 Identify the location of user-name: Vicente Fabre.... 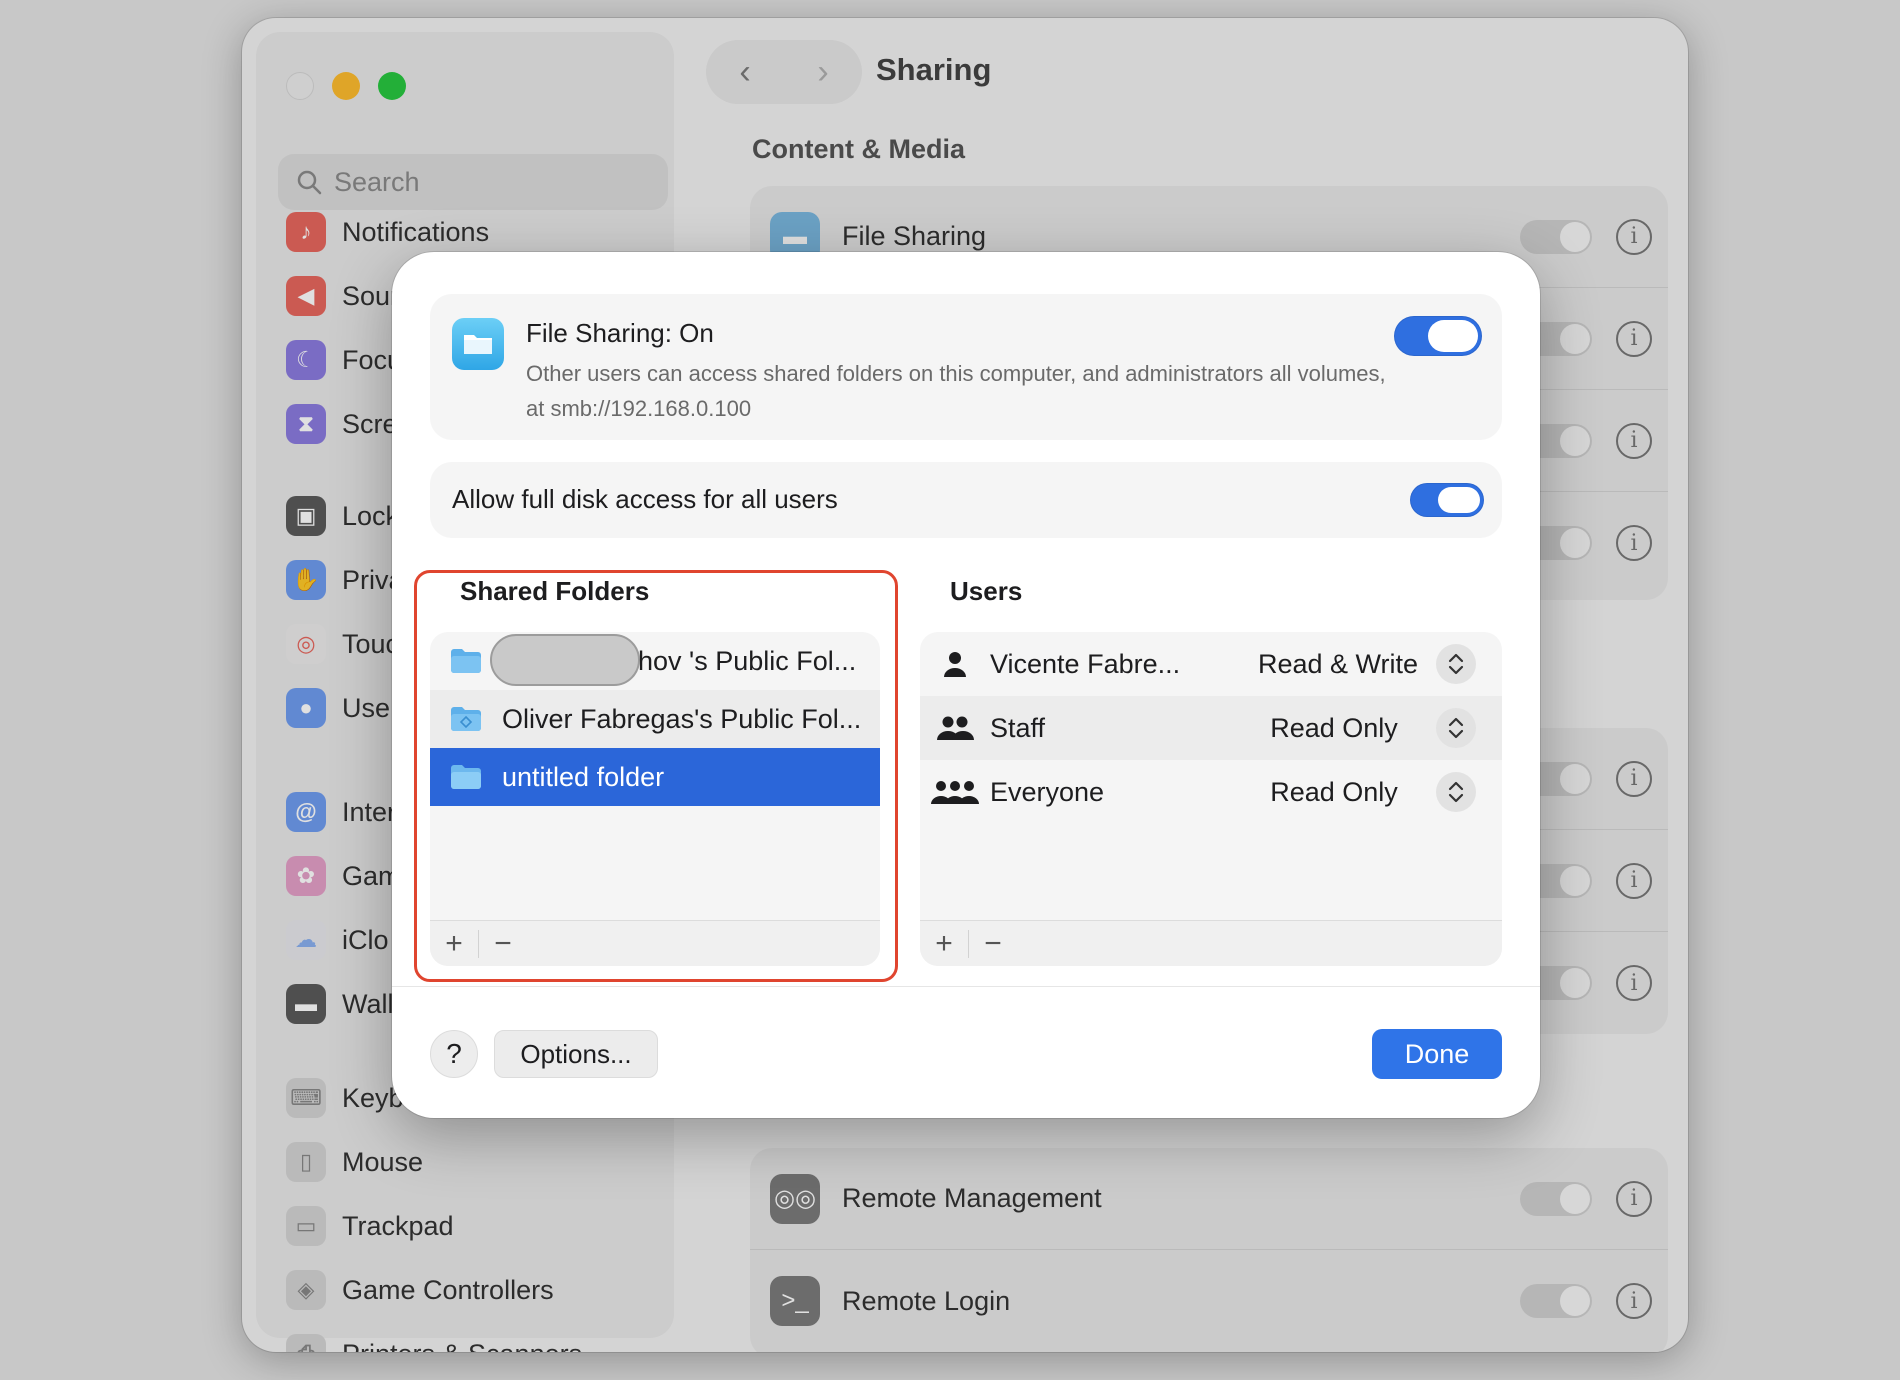
(1085, 663).